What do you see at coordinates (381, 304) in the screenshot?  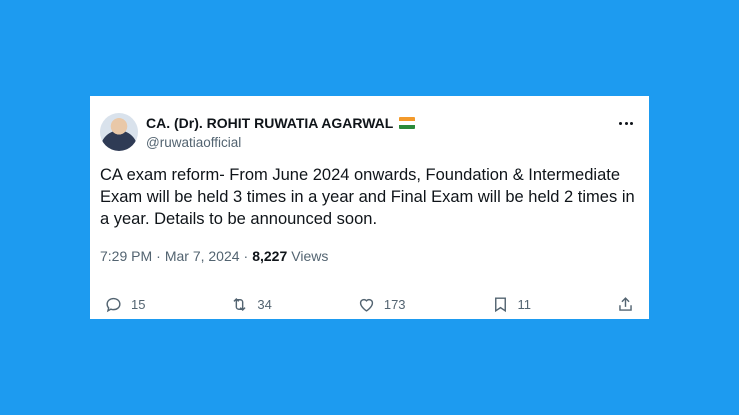 I see `like-button: 173` at bounding box center [381, 304].